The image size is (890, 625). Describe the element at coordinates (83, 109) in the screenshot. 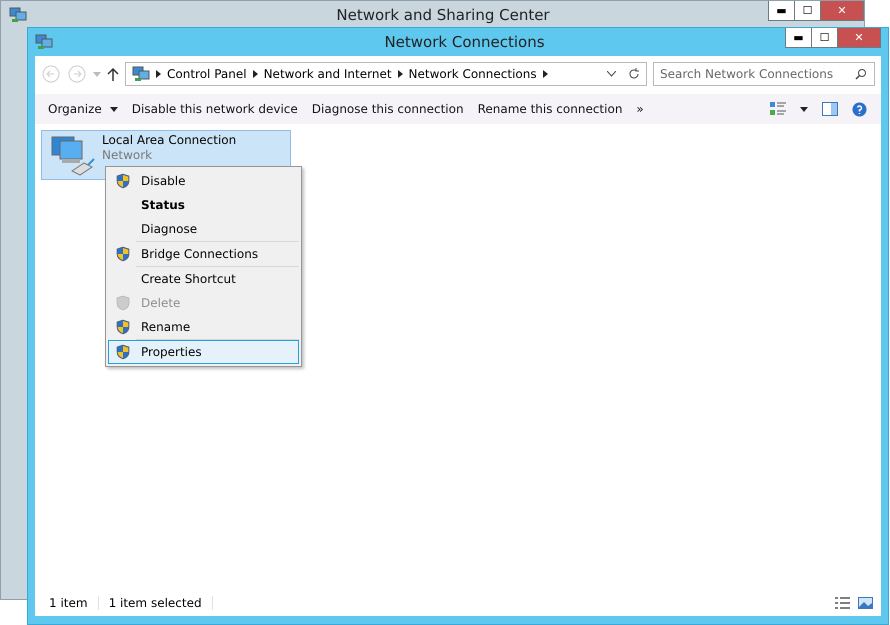

I see `command-button: Organize` at that location.